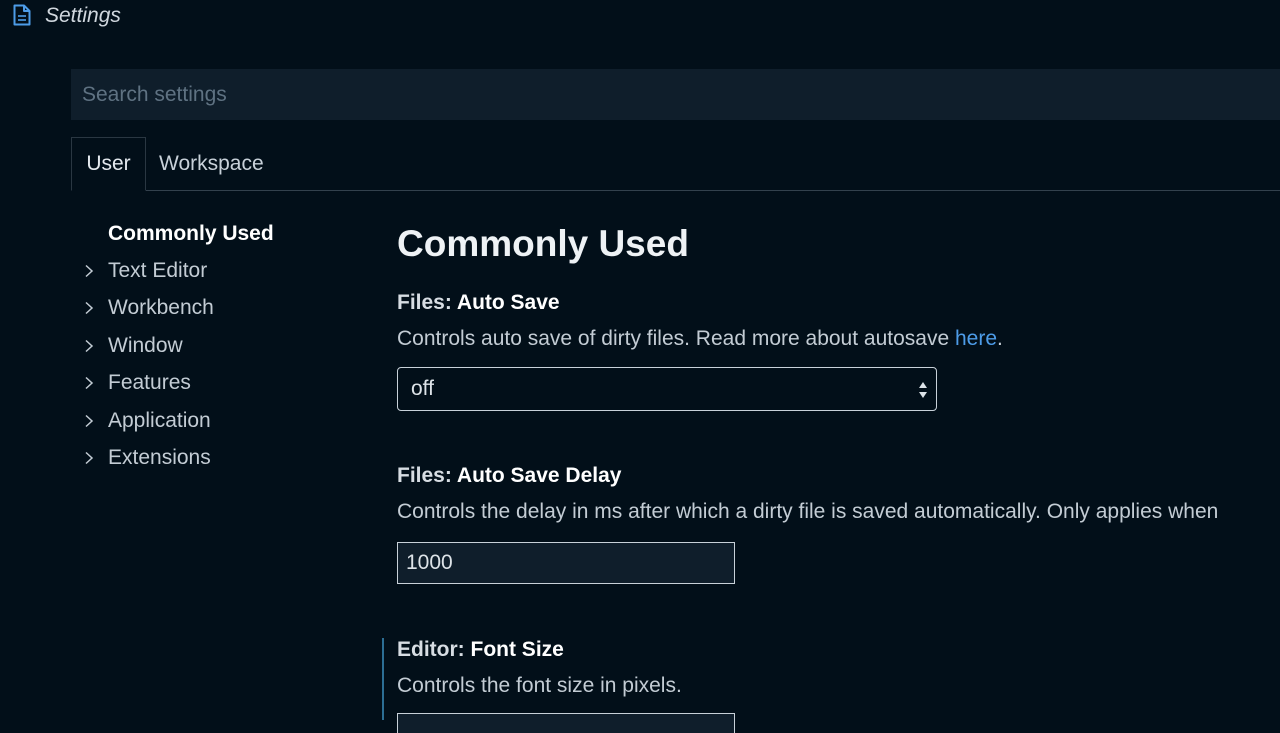  I want to click on toc-item-text-editor: Text Editor, so click(220, 270).